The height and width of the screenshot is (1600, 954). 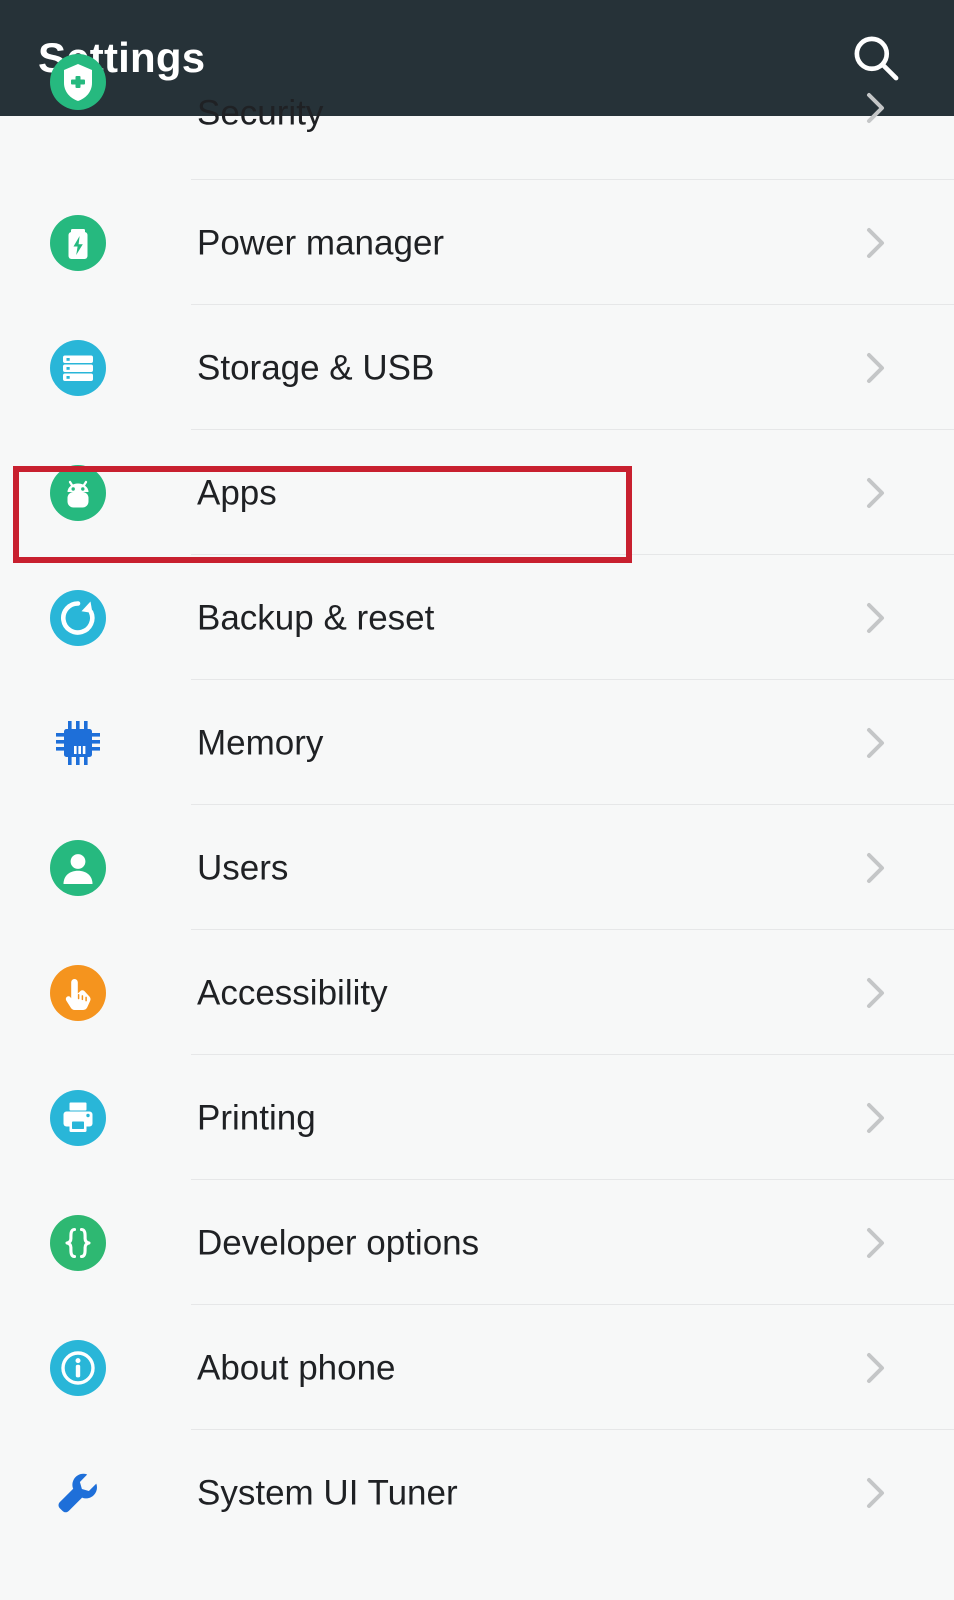 I want to click on settings-row-label: Storage & USB, so click(x=316, y=367).